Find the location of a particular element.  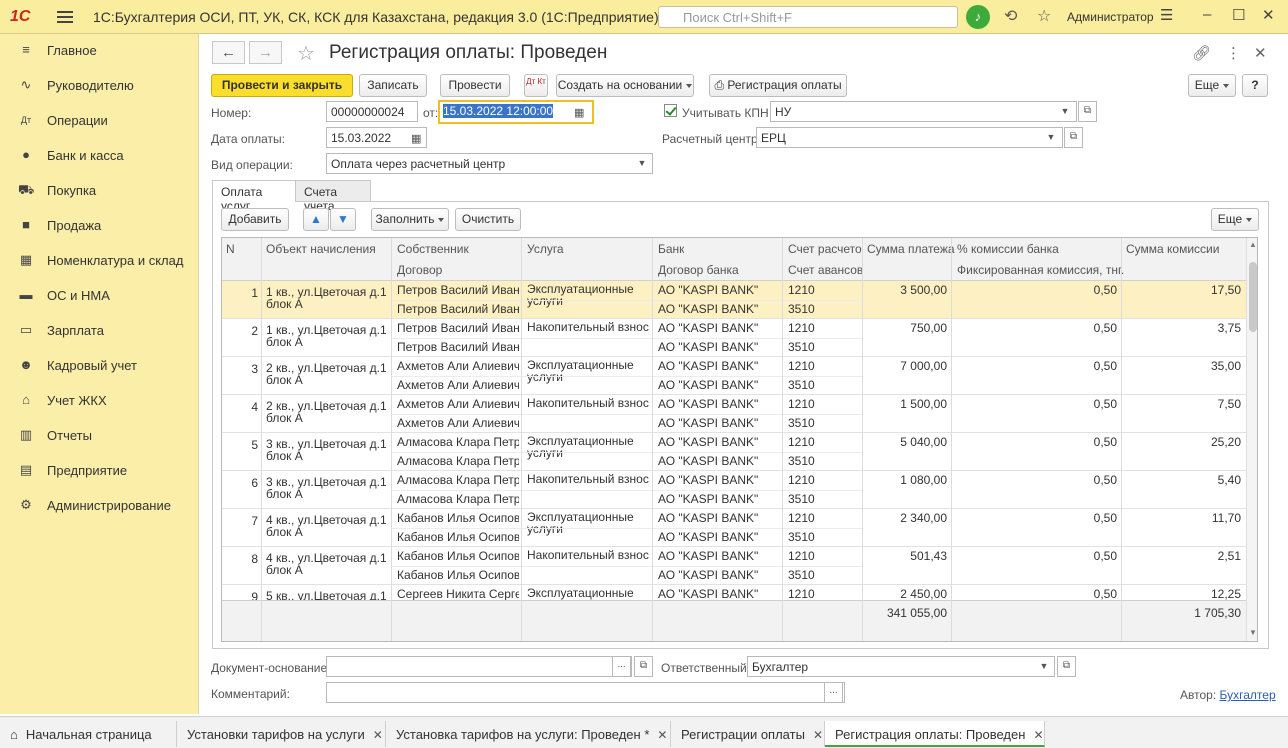

help-button: ? is located at coordinates (1255, 85).